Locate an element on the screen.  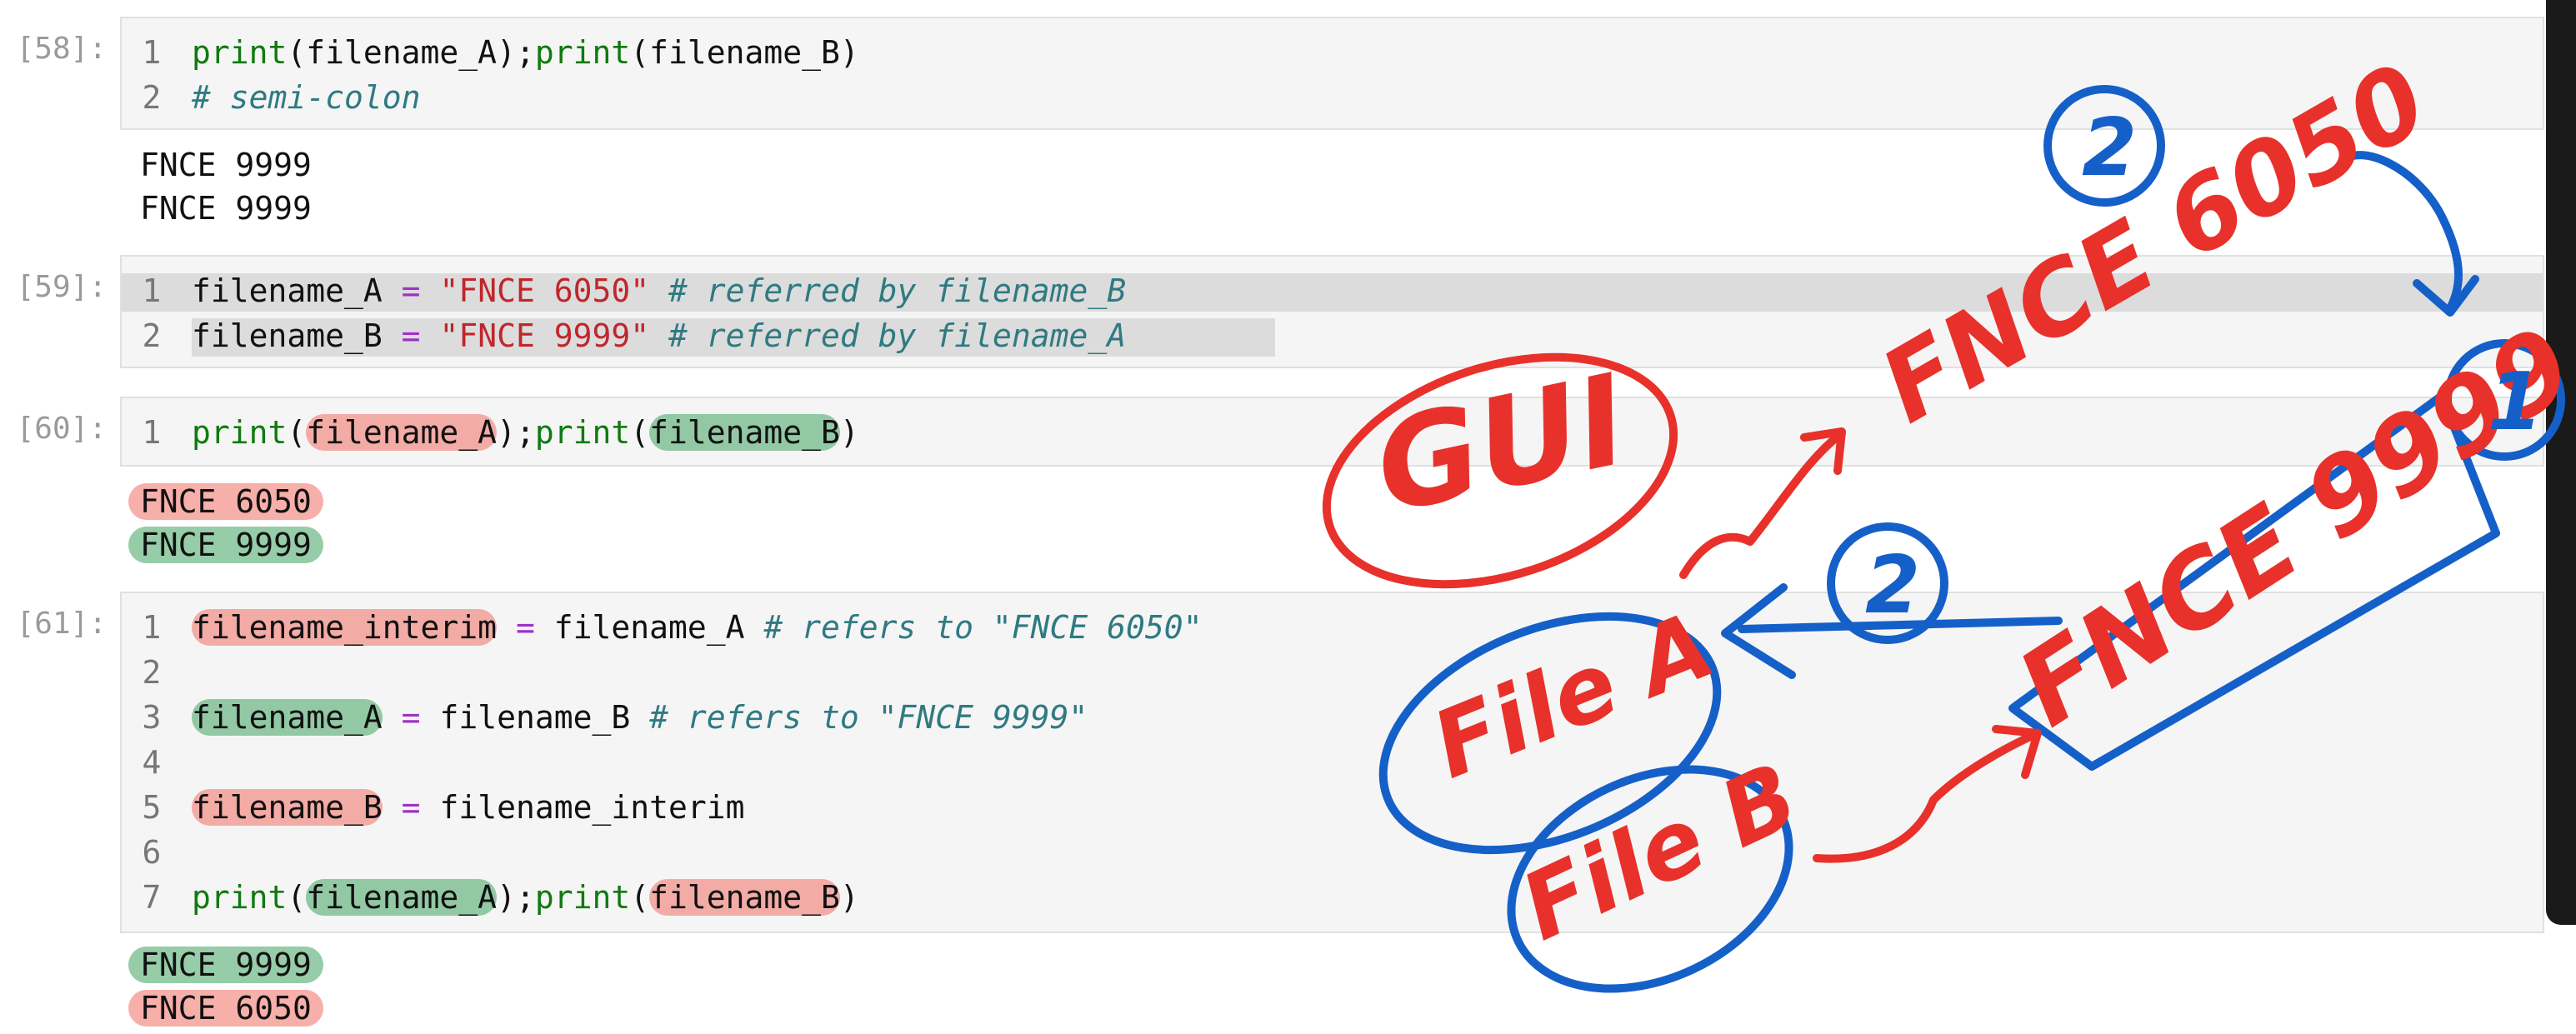
step-2-label: 2 is located at coordinates (1892, 586).